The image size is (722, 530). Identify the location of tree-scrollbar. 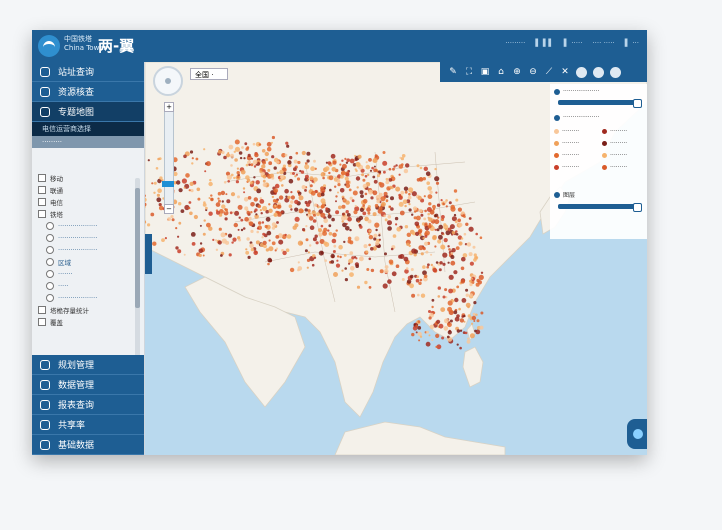
(137, 268).